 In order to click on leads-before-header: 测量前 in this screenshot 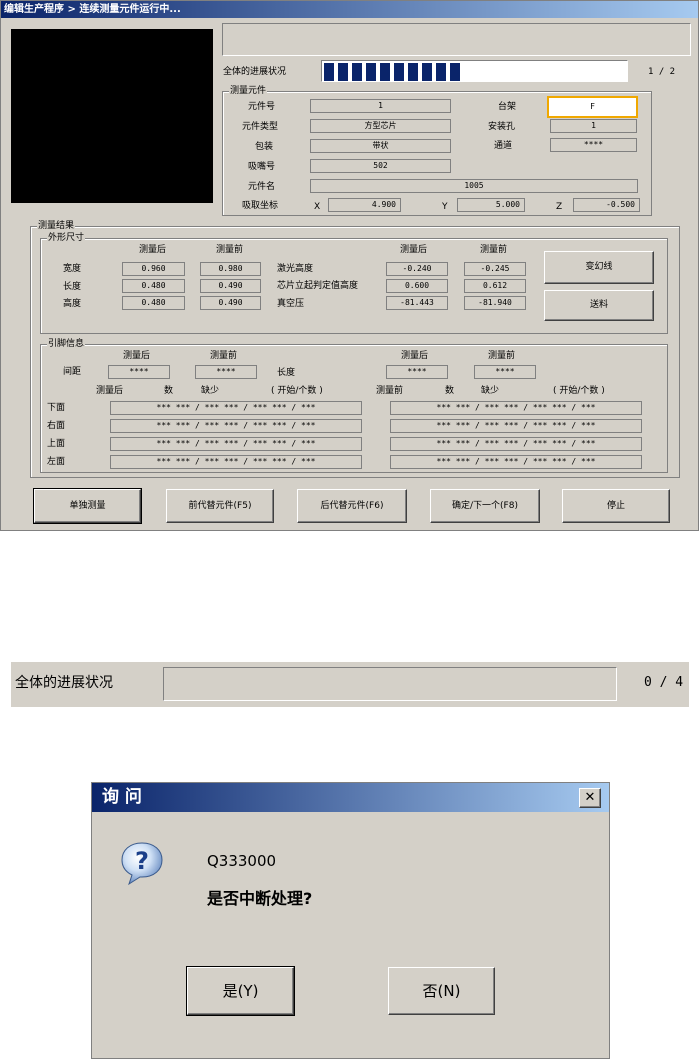, I will do `click(224, 356)`.